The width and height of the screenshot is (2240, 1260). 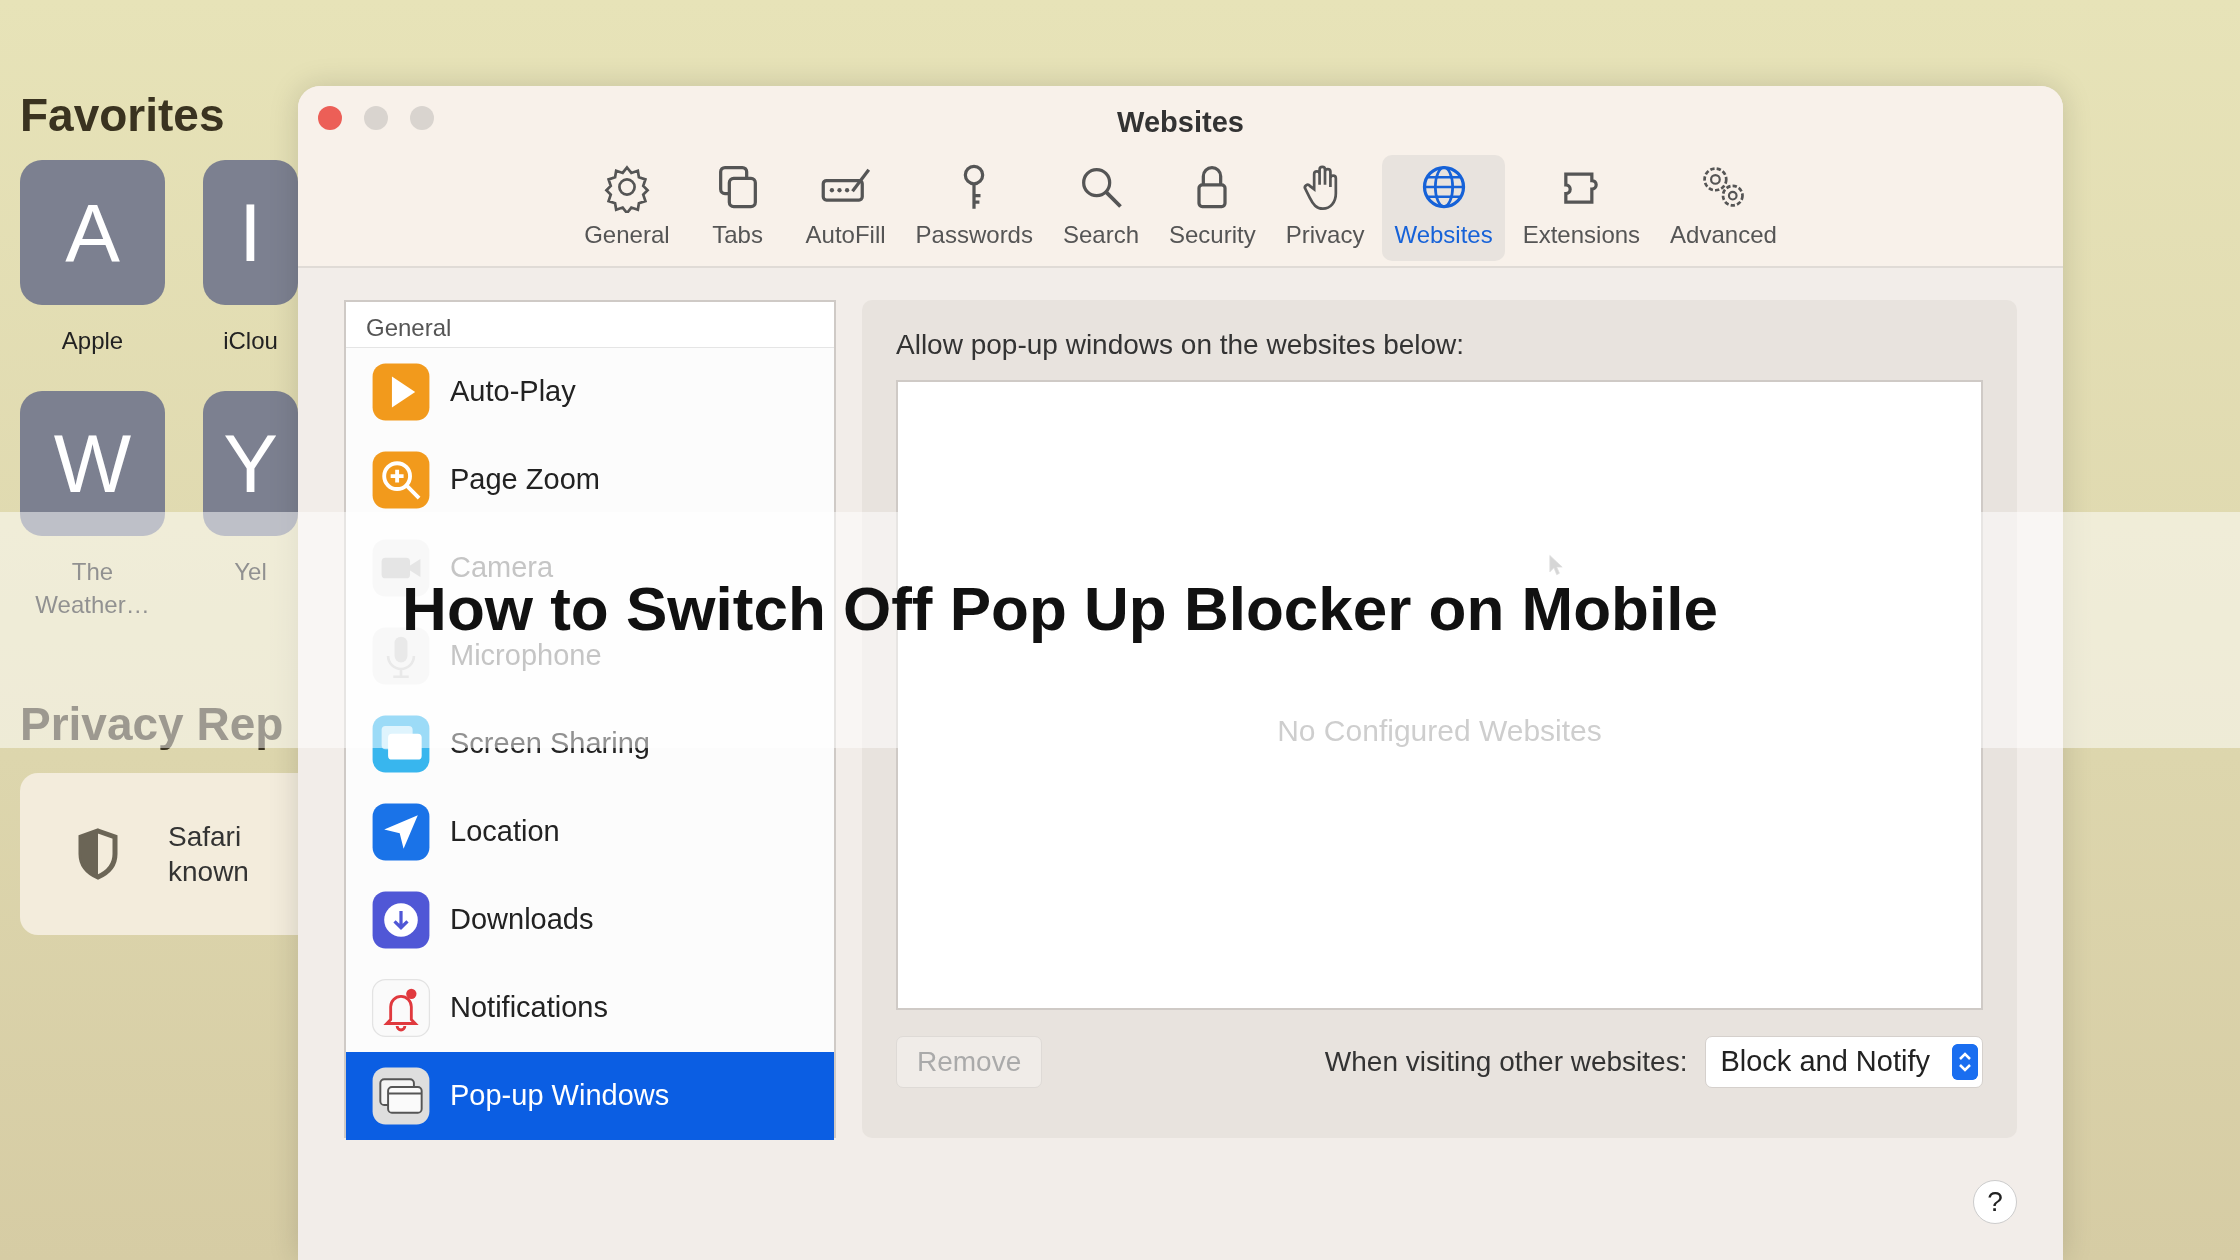 I want to click on tile-label: iClou, so click(x=250, y=341).